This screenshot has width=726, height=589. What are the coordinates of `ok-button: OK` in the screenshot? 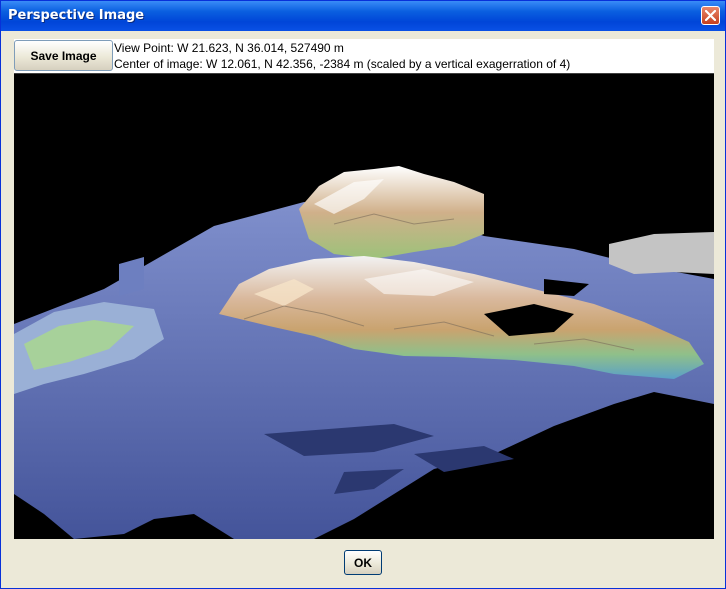 It's located at (363, 562).